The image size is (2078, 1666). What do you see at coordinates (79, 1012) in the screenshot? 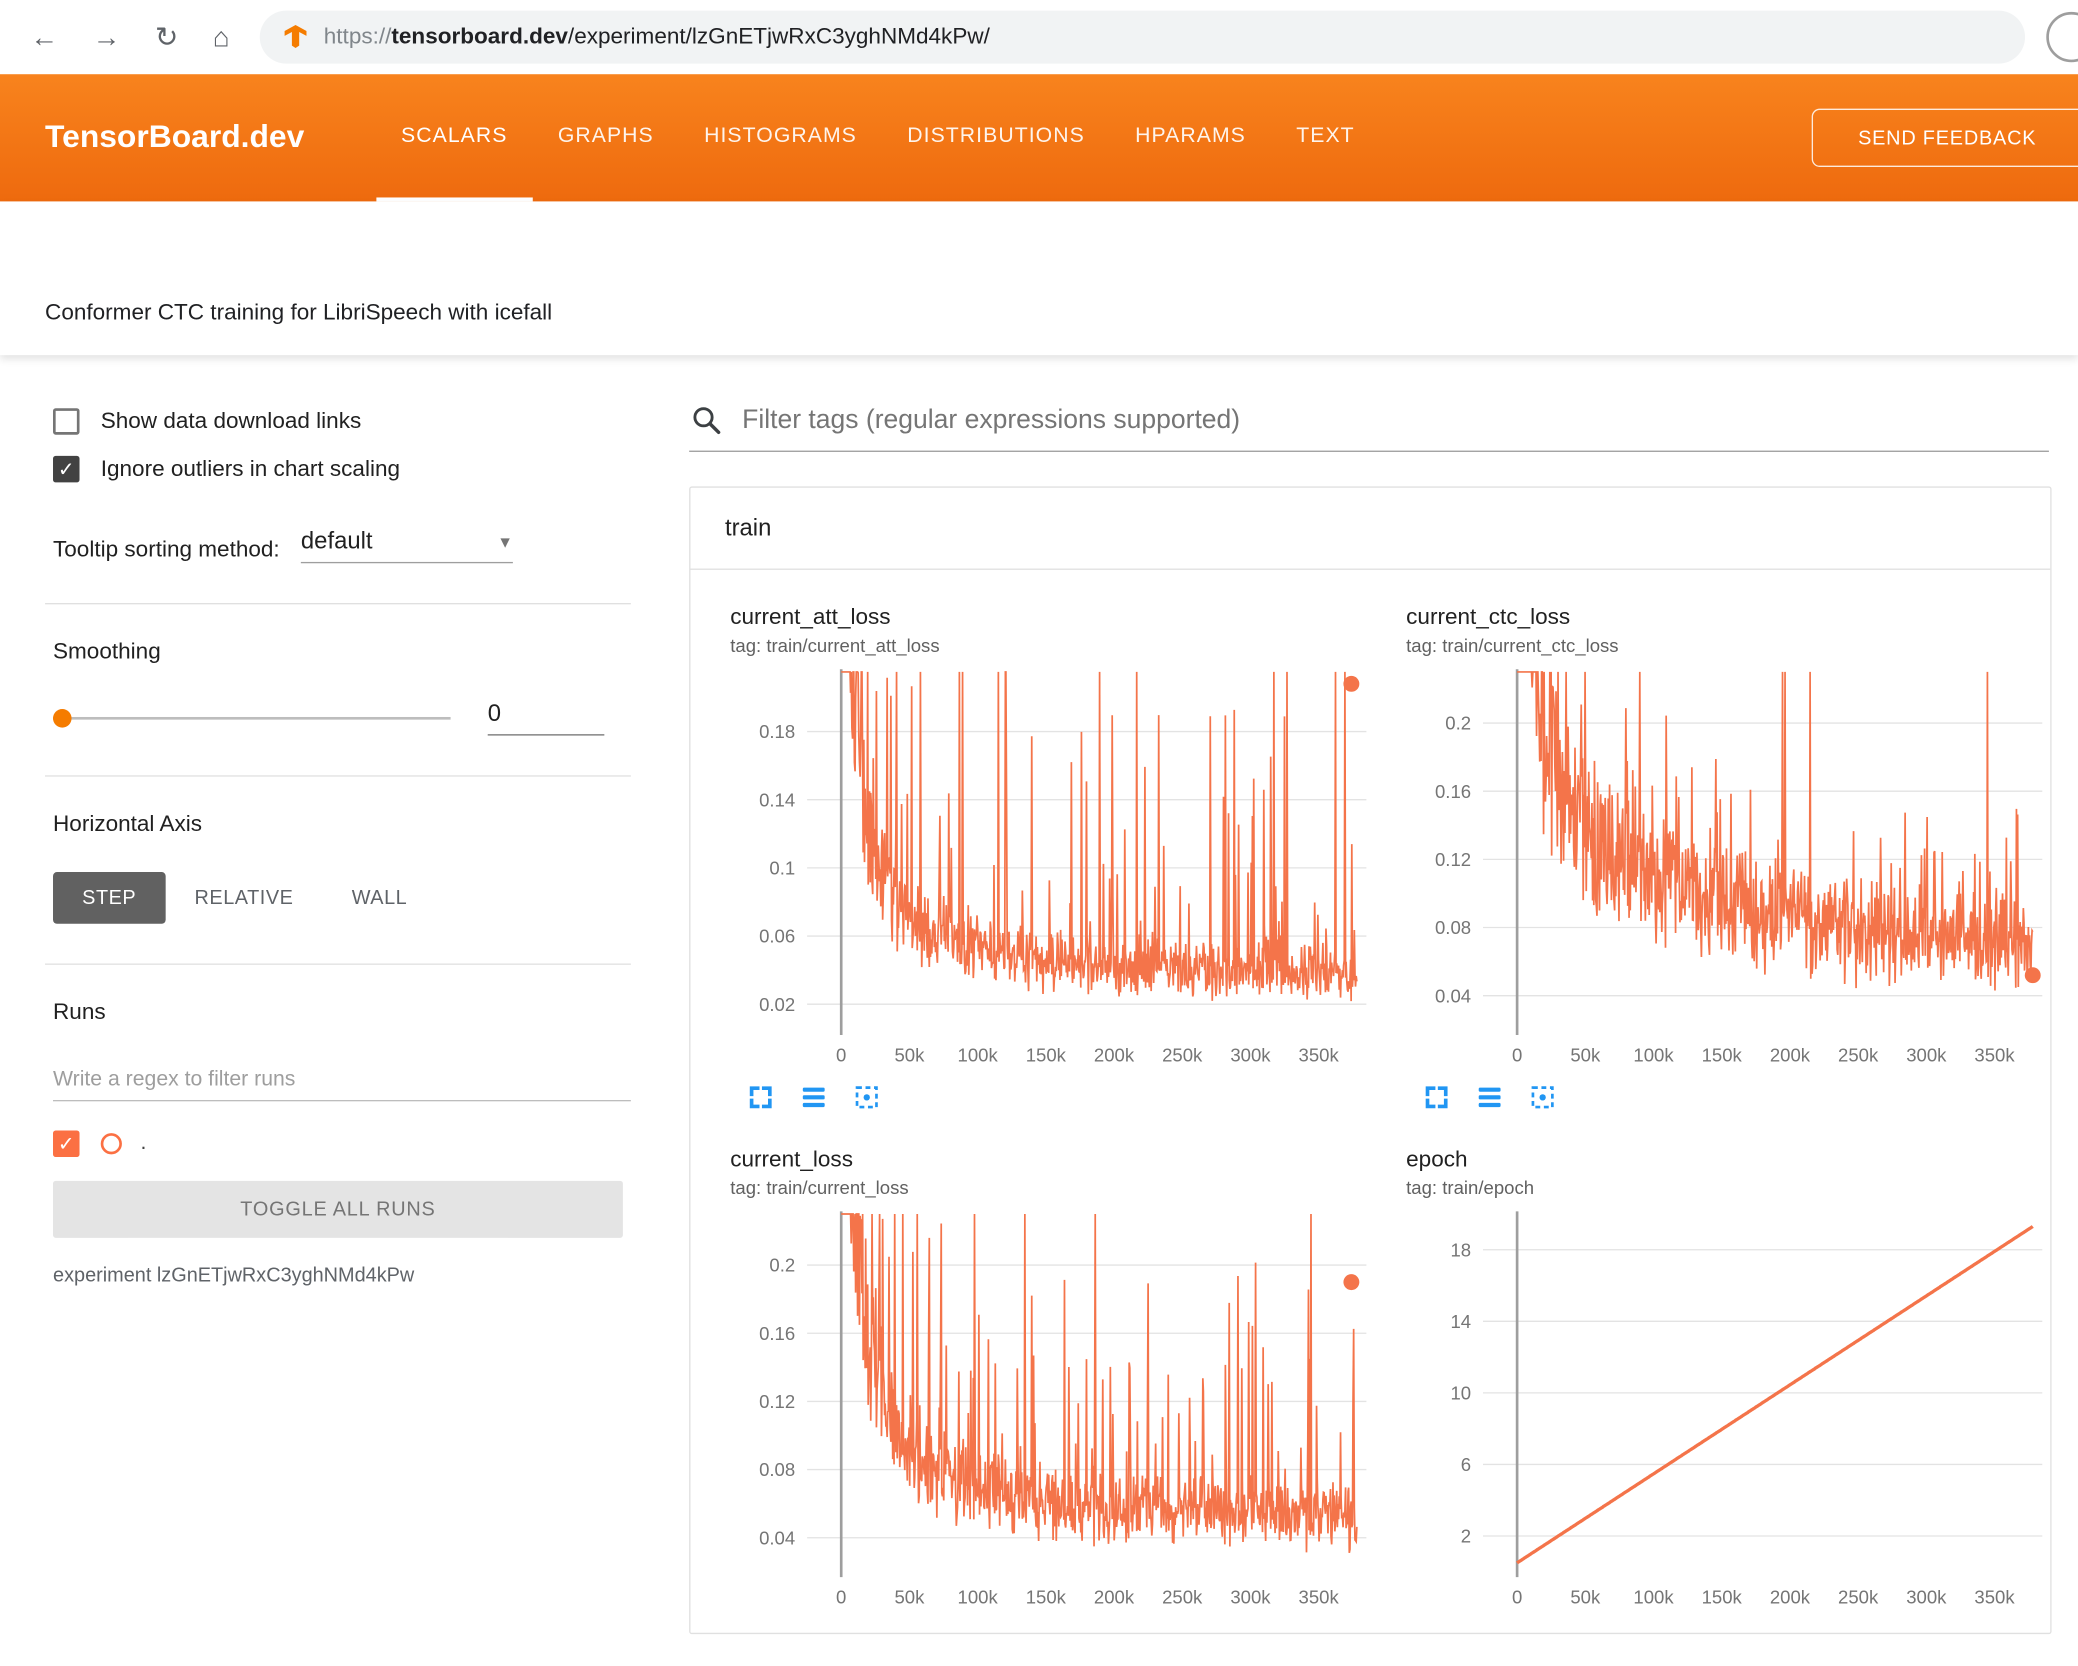
I see `runs-label: Runs` at bounding box center [79, 1012].